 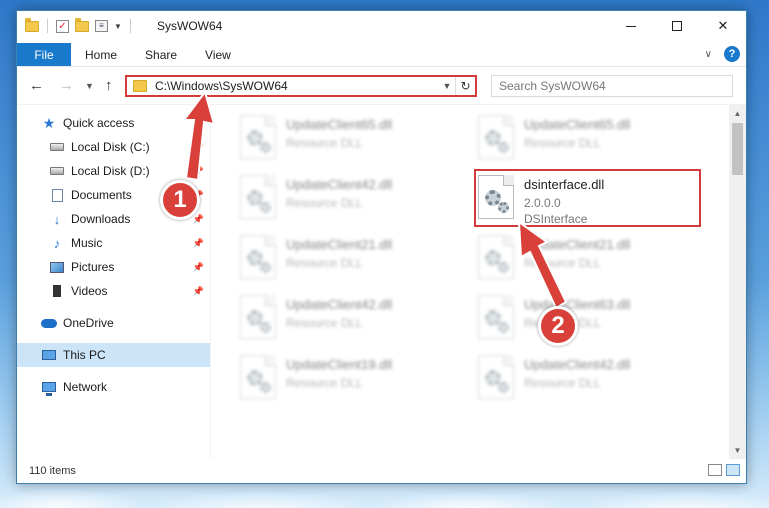 I want to click on sidebar-item-label: Documents, so click(x=101, y=195).